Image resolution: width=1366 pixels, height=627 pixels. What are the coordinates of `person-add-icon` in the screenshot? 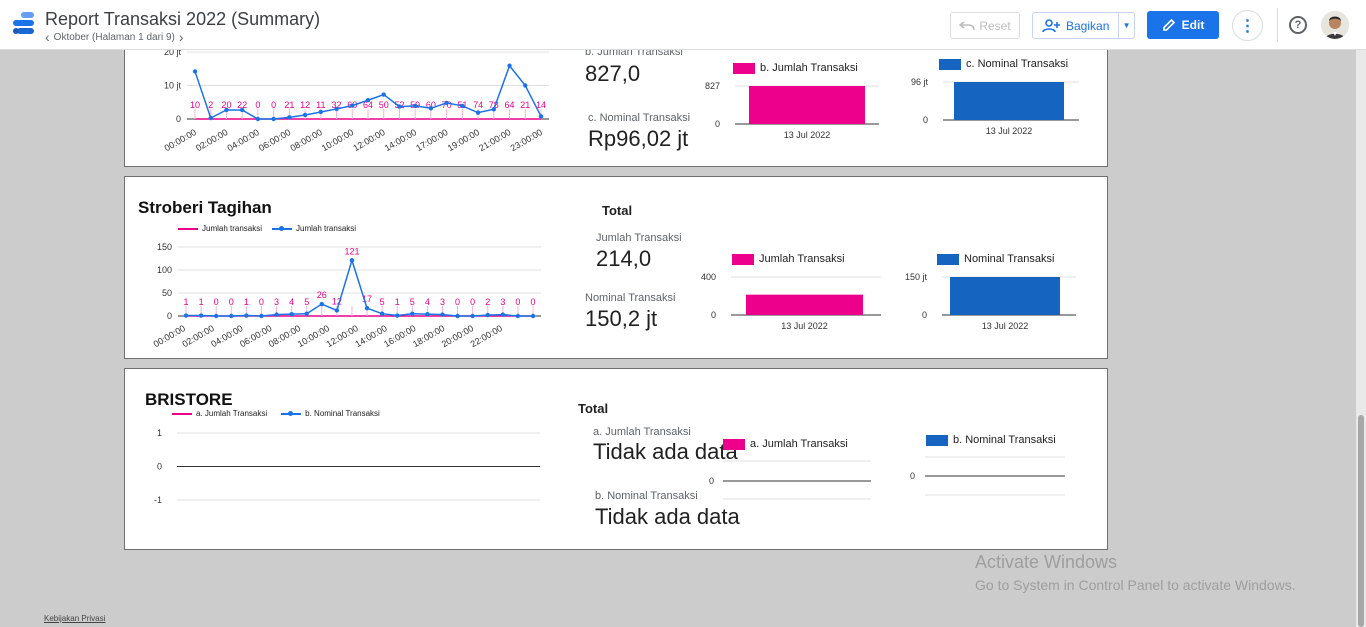 It's located at (1051, 25).